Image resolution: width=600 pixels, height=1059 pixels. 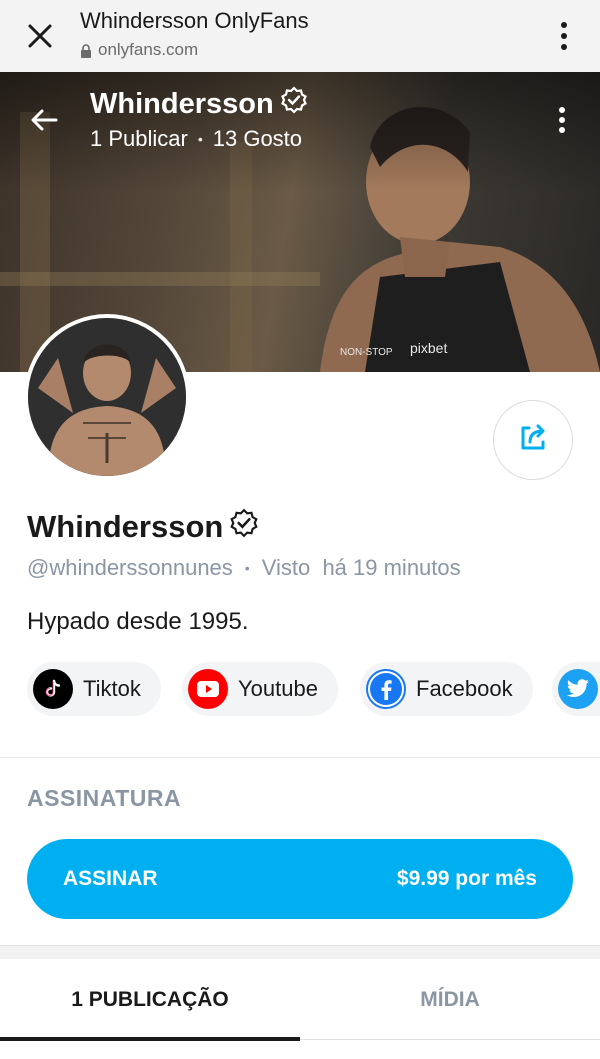 I want to click on profile-meta: @whinderssonnunes • Visto há 19 minutos, so click(x=244, y=568).